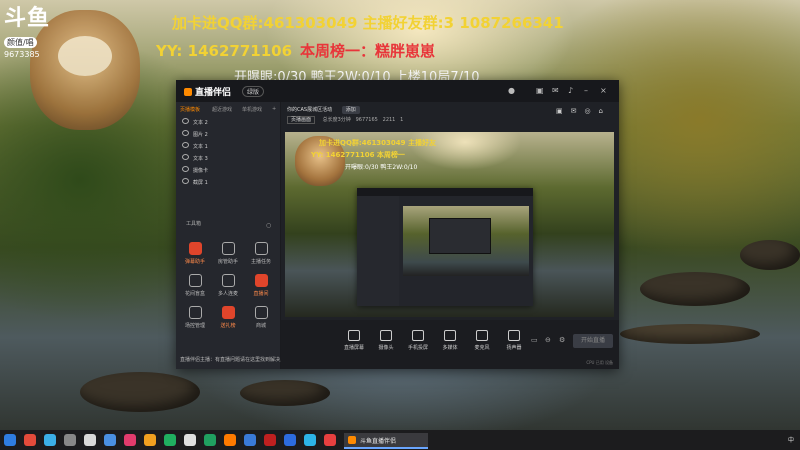 The height and width of the screenshot is (450, 800). Describe the element at coordinates (207, 91) in the screenshot. I see `app-logo: 直播伴侣` at that location.